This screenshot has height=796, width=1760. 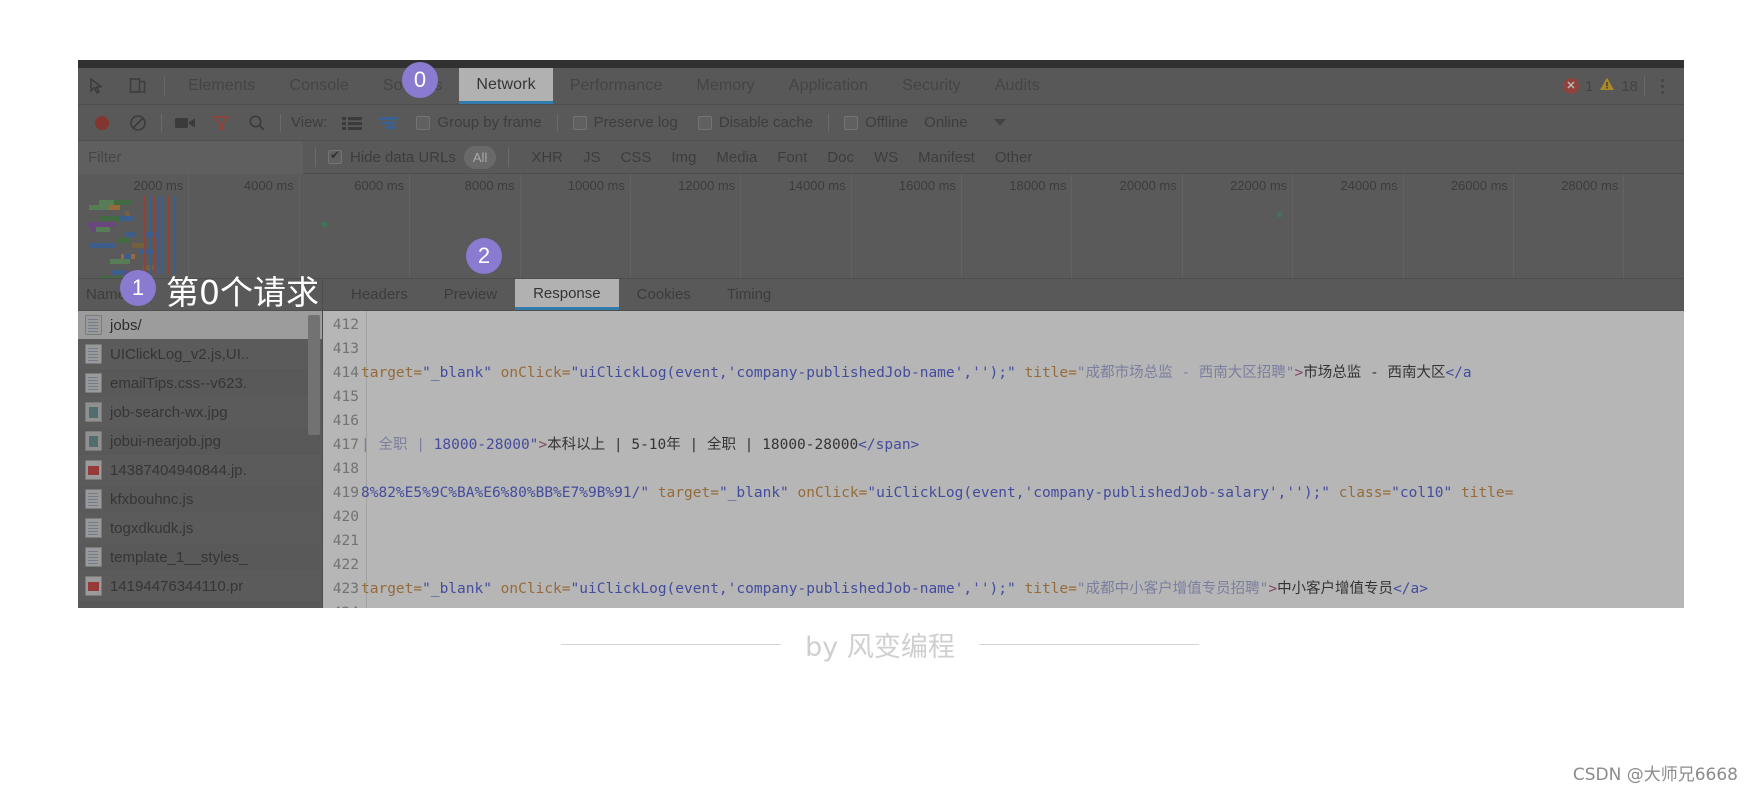 What do you see at coordinates (704, 122) in the screenshot?
I see `disable-cache-box` at bounding box center [704, 122].